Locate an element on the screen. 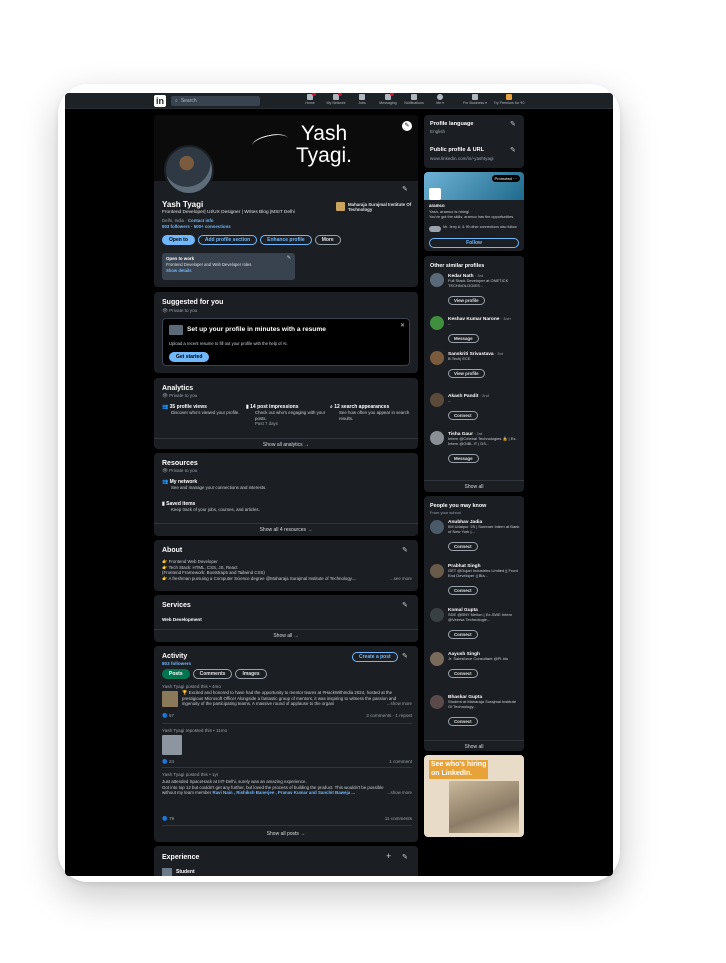 This screenshot has width=726, height=963. activity-followers: 803 followers is located at coordinates (176, 663).